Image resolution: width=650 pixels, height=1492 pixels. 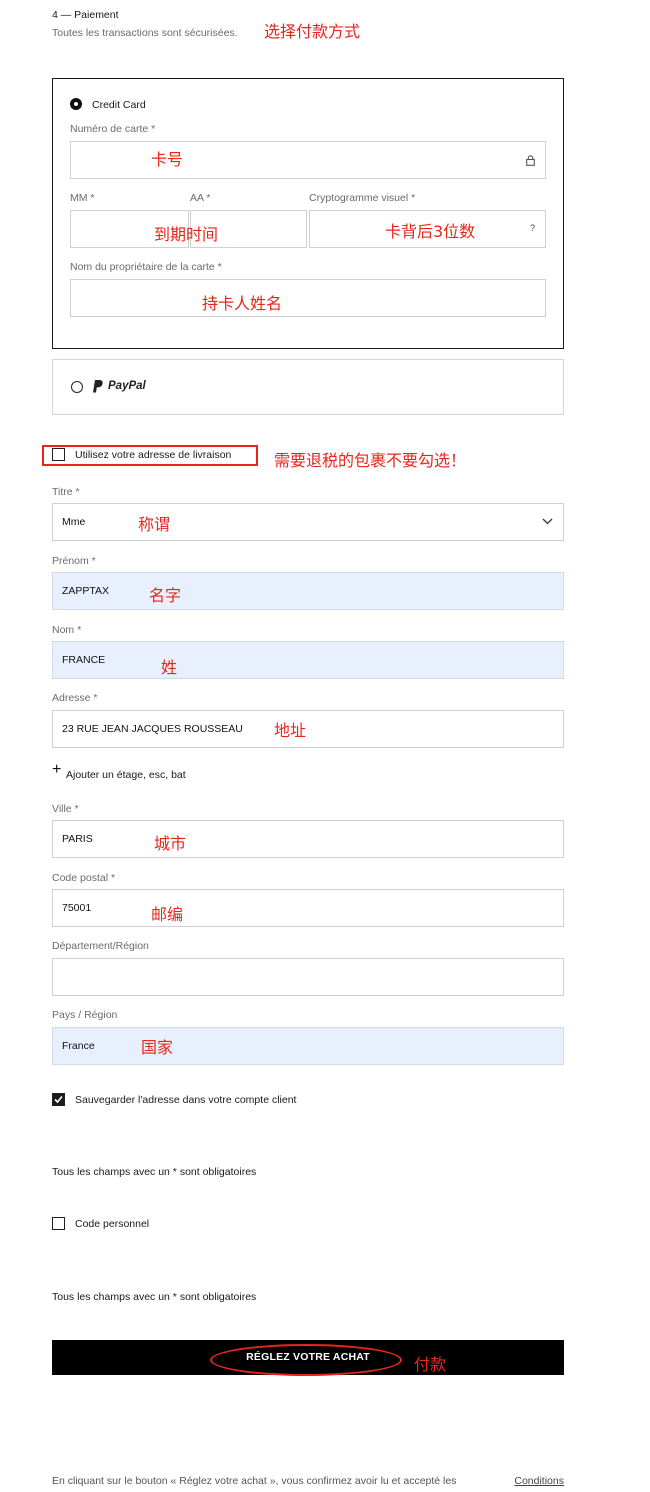 What do you see at coordinates (145, 33) in the screenshot?
I see `step-subtitle: Toutes les transactions sont sécurisées.` at bounding box center [145, 33].